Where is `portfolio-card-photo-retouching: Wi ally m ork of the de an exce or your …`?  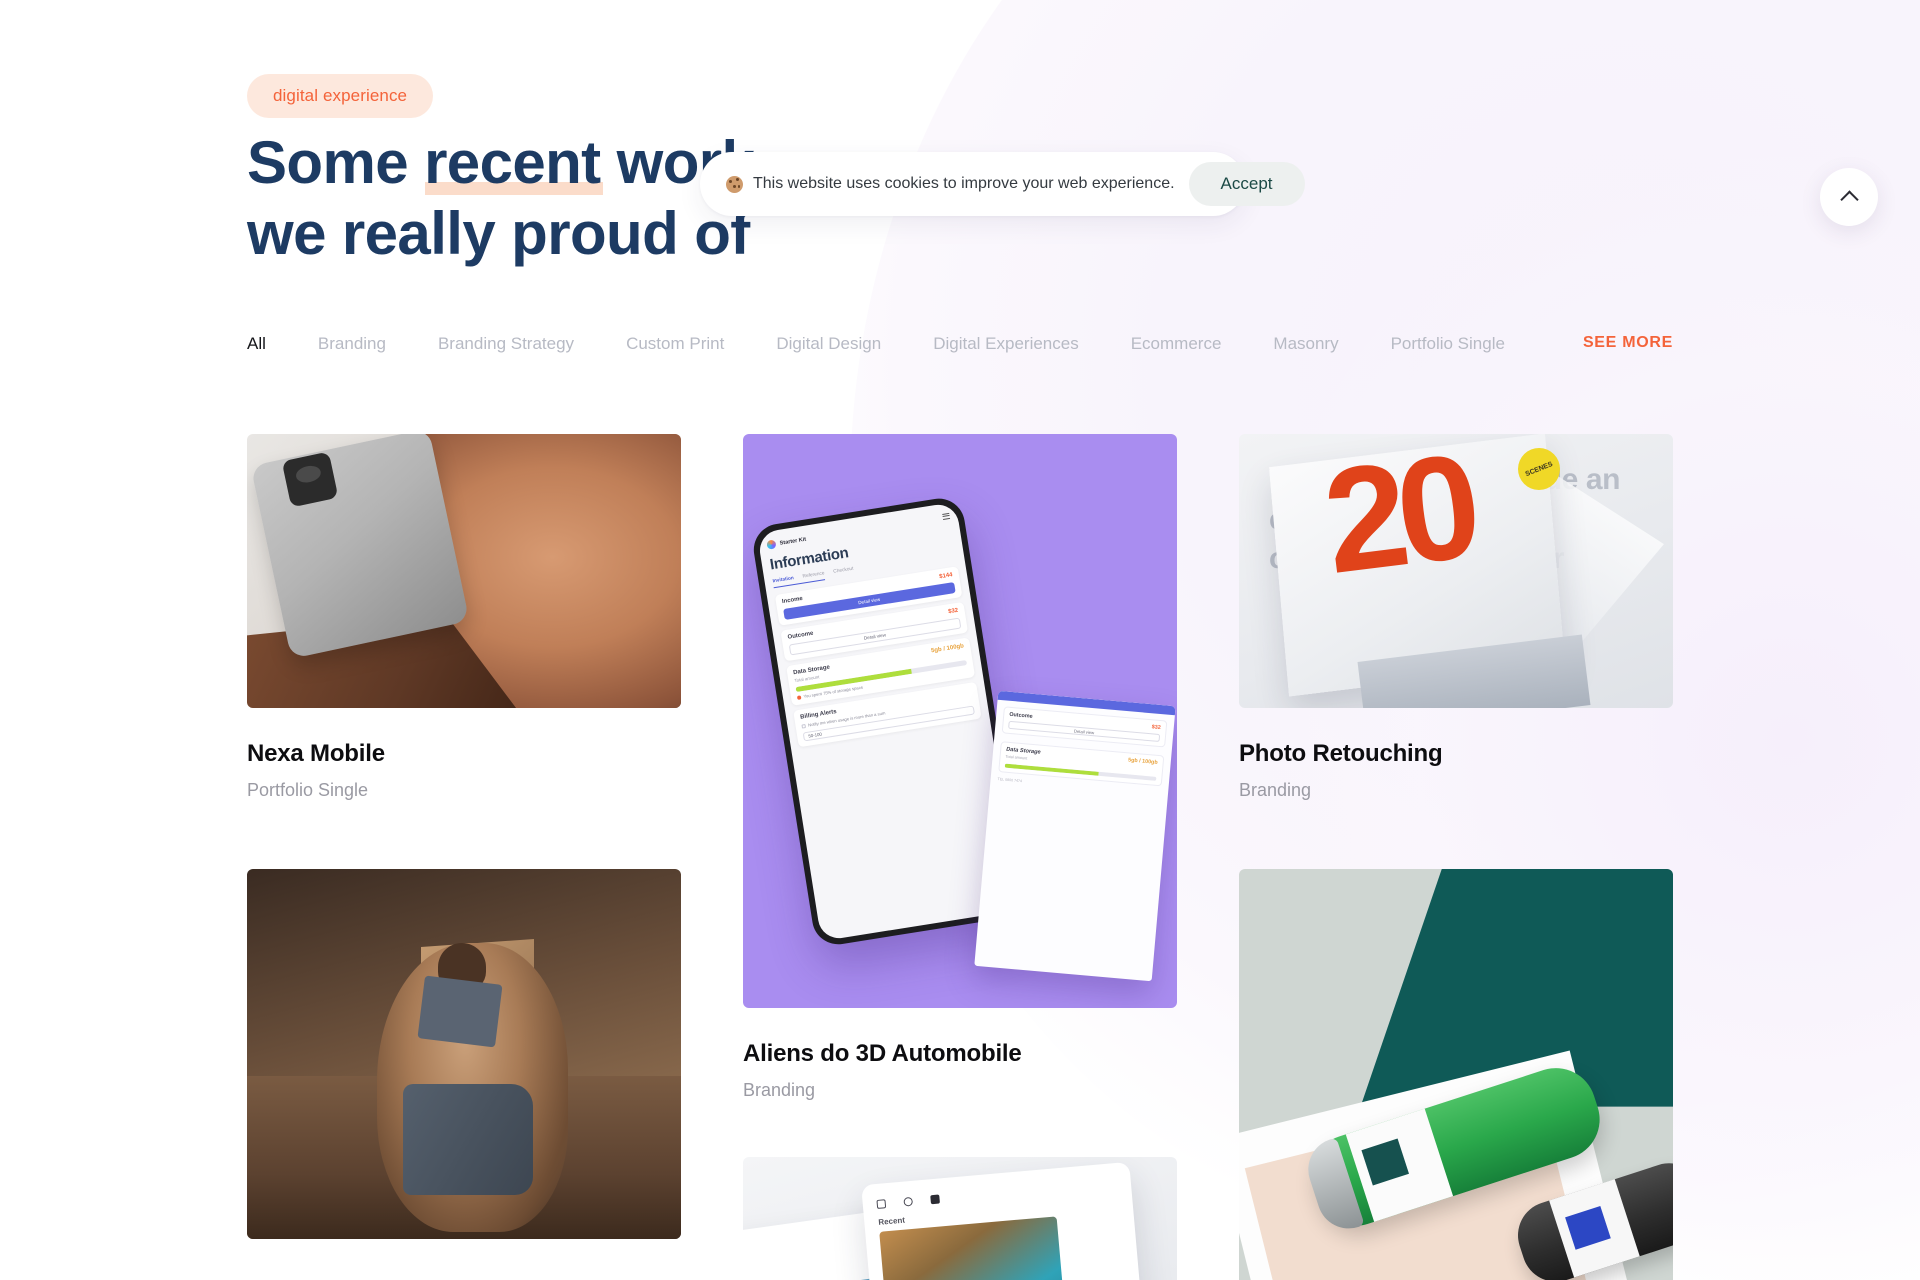 portfolio-card-photo-retouching: Wi ally m ork of the de an exce or your … is located at coordinates (1456, 617).